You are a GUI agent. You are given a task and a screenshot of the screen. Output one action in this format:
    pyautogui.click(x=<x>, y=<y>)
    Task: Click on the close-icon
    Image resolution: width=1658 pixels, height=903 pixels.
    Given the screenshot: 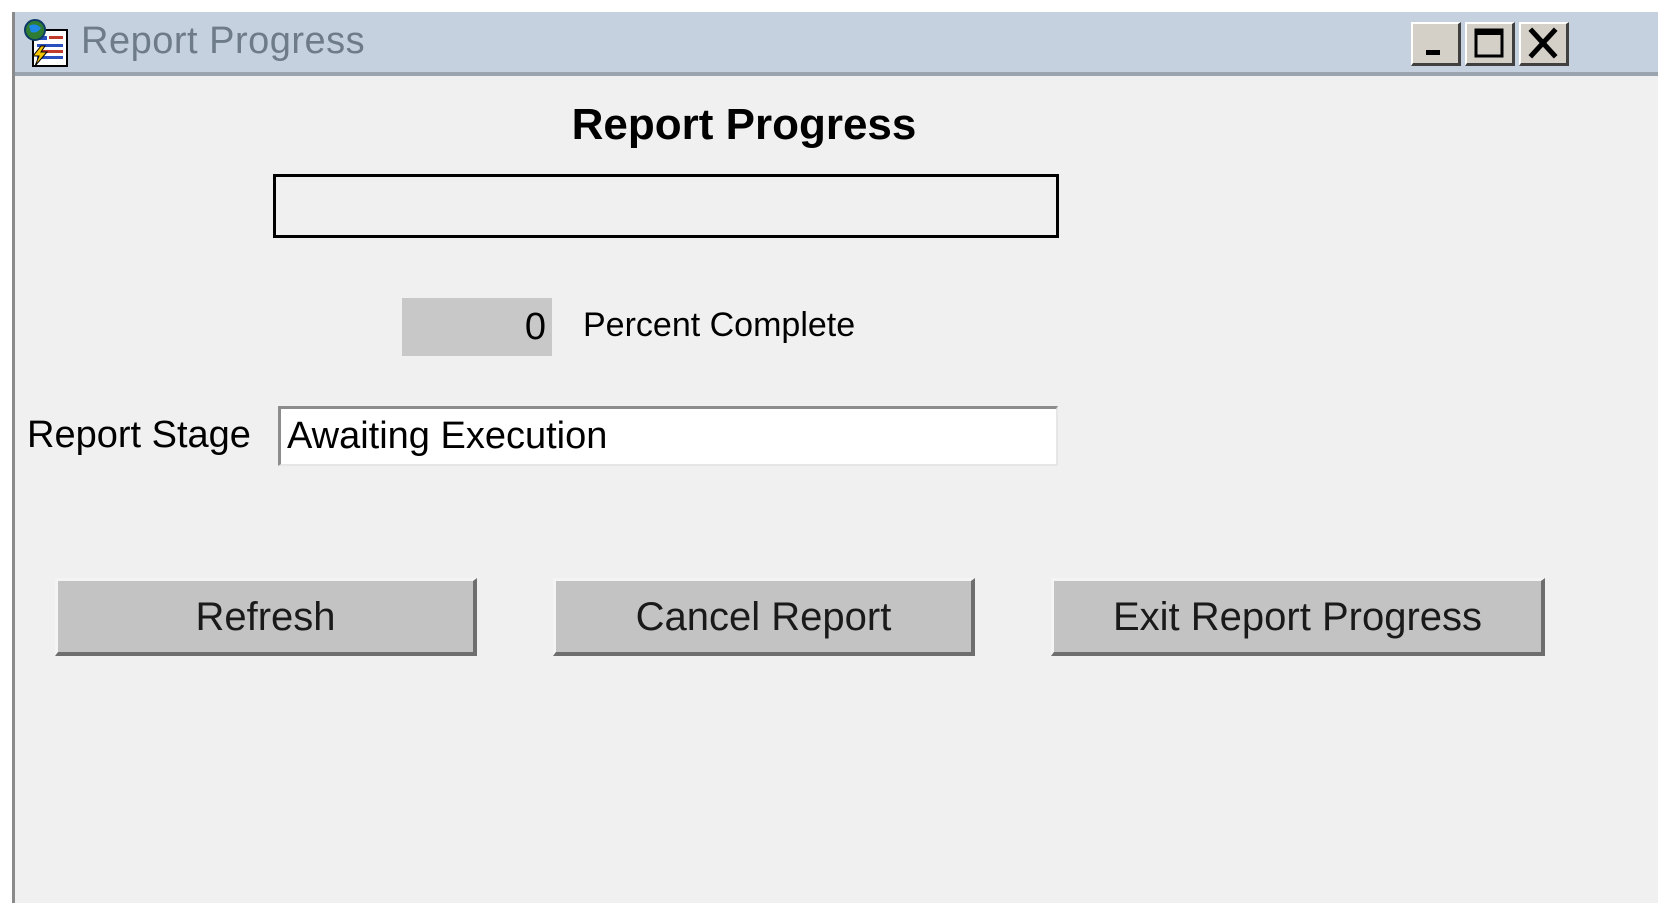 What is the action you would take?
    pyautogui.click(x=1543, y=43)
    